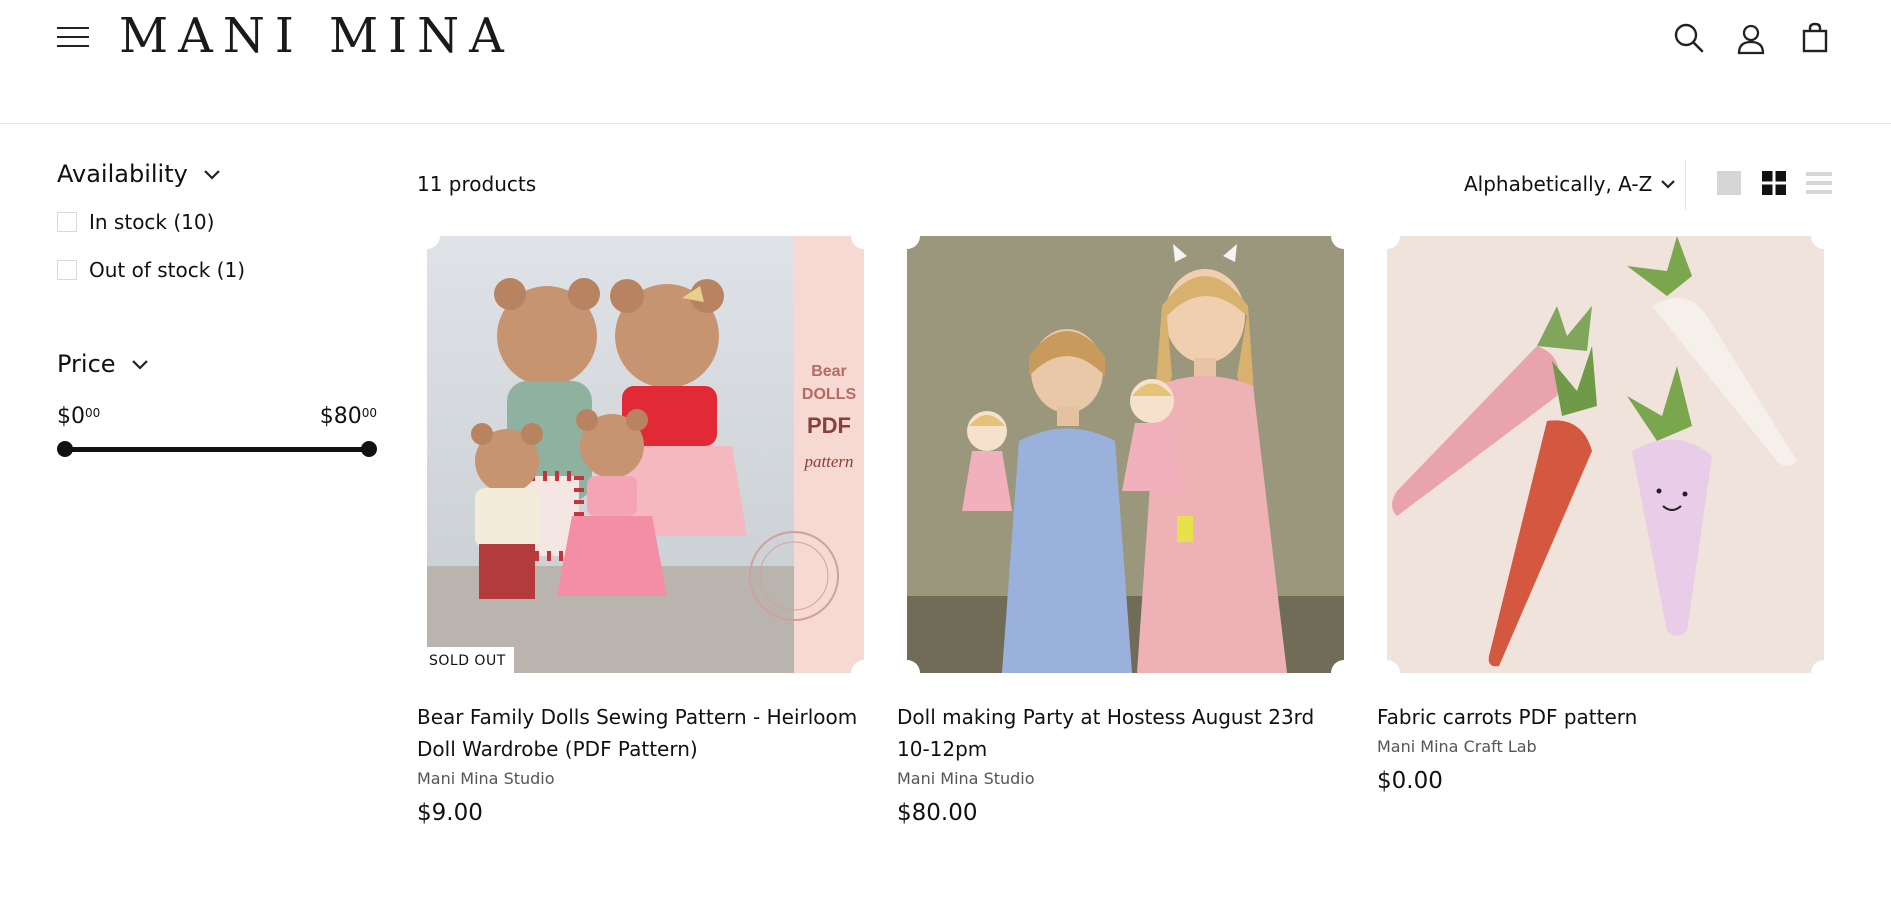 The image size is (1891, 901). I want to click on price-slider-track, so click(217, 449).